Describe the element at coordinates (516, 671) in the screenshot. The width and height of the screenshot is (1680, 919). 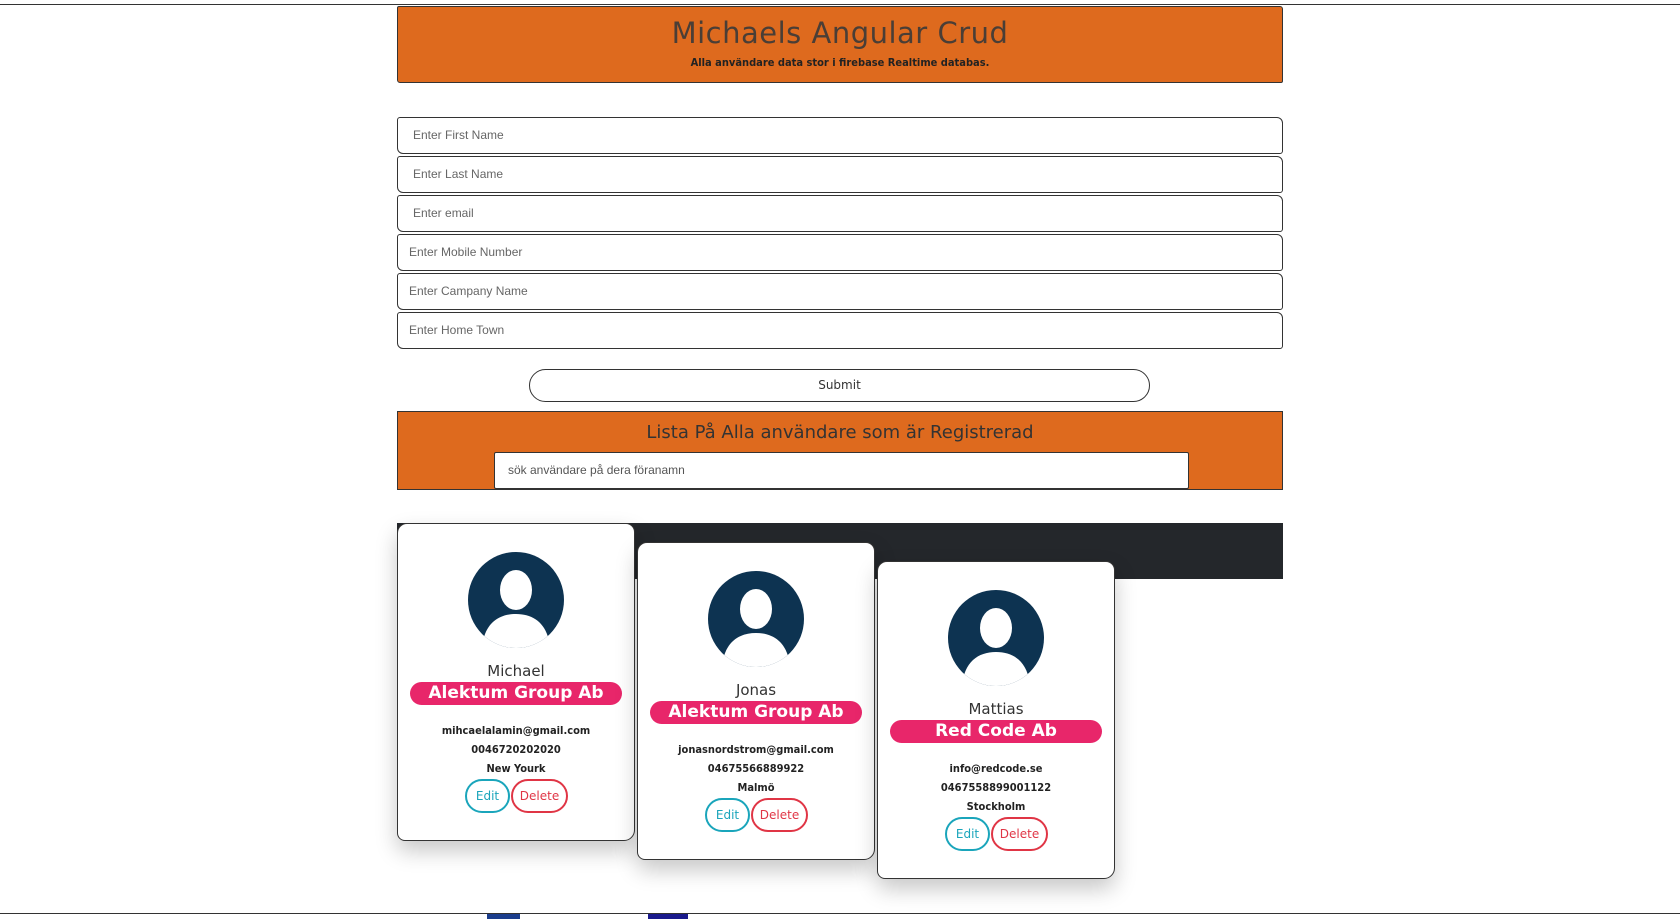
I see `user-name: Michael` at that location.